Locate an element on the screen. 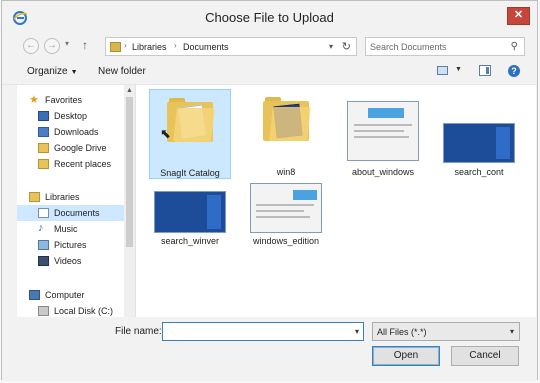 This screenshot has height=383, width=540. view-options-chevron-icon: ▼ is located at coordinates (458, 69).